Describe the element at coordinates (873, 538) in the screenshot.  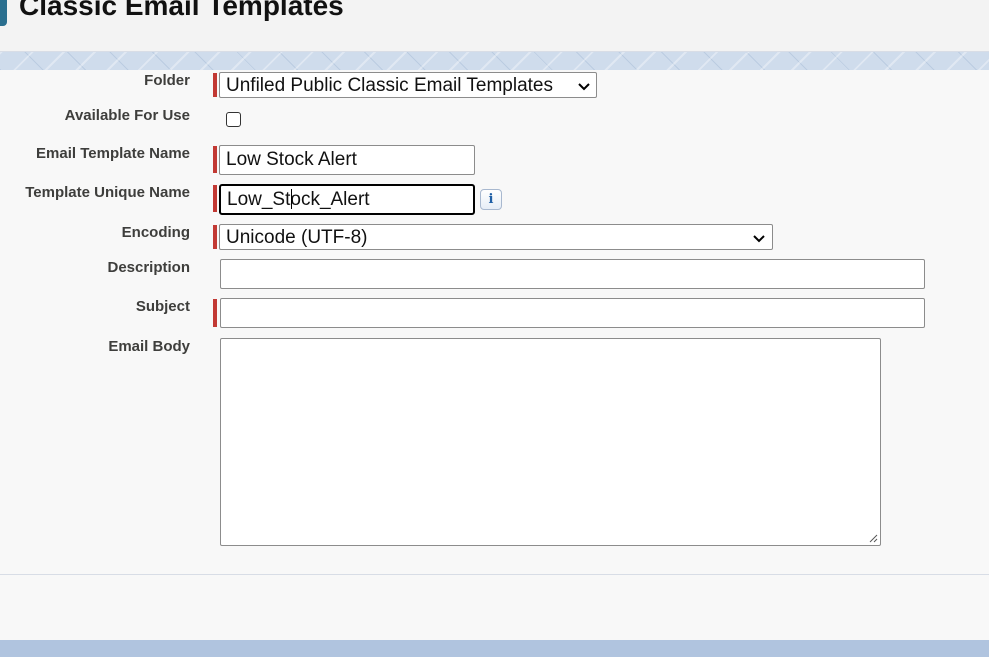
I see `resize-grip-icon` at that location.